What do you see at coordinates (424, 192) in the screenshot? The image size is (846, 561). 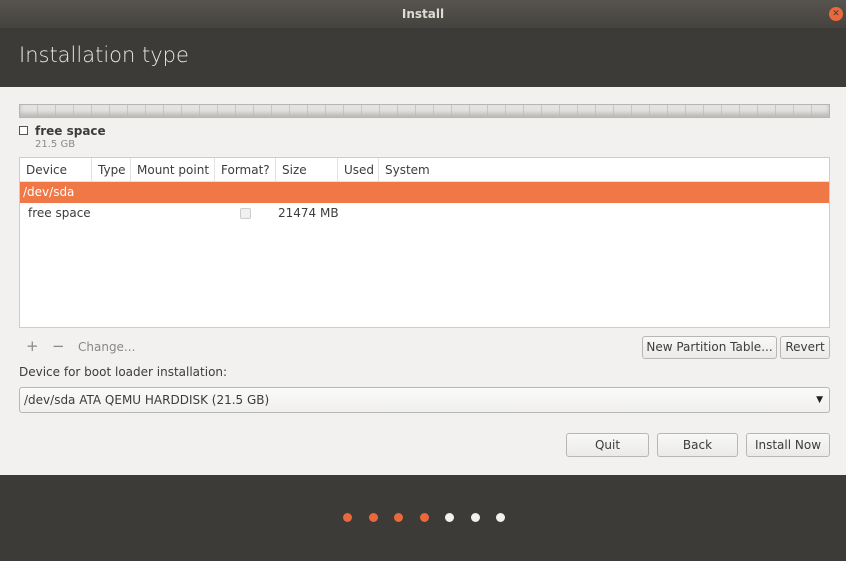 I see `table-row-dev-sda: /dev/sda` at bounding box center [424, 192].